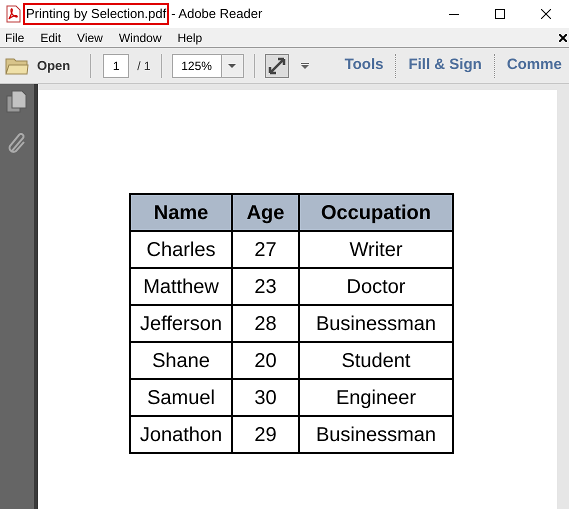 The height and width of the screenshot is (509, 569). I want to click on table-cell: Charles, so click(181, 249).